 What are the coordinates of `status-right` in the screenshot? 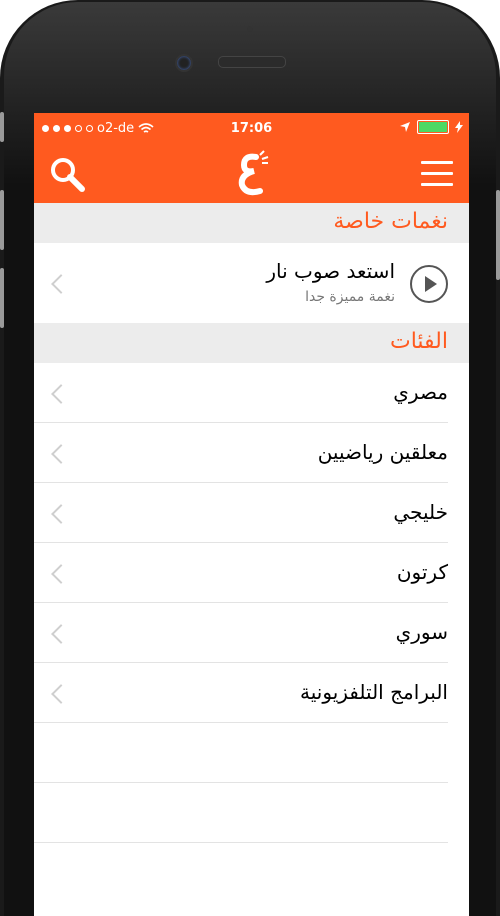 It's located at (431, 127).